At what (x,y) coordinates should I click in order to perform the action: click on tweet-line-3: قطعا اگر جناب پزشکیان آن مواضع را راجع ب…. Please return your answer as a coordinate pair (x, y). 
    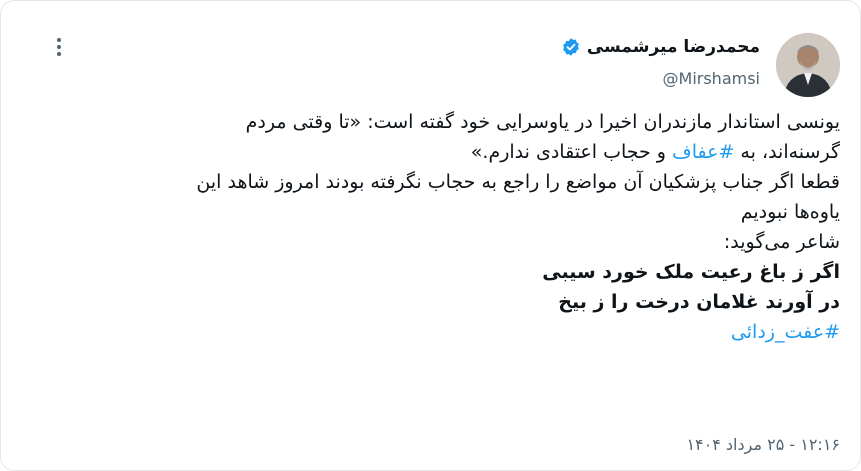
    Looking at the image, I should click on (518, 182).